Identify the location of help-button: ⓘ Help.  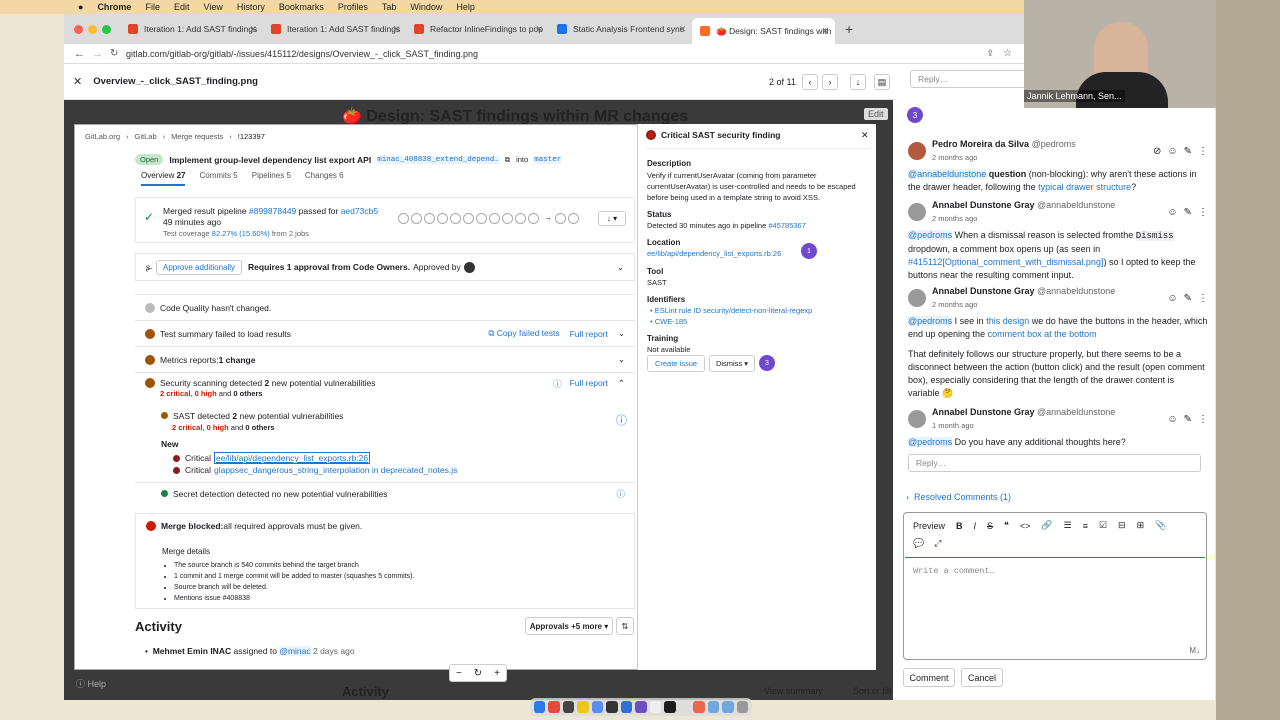
(91, 683).